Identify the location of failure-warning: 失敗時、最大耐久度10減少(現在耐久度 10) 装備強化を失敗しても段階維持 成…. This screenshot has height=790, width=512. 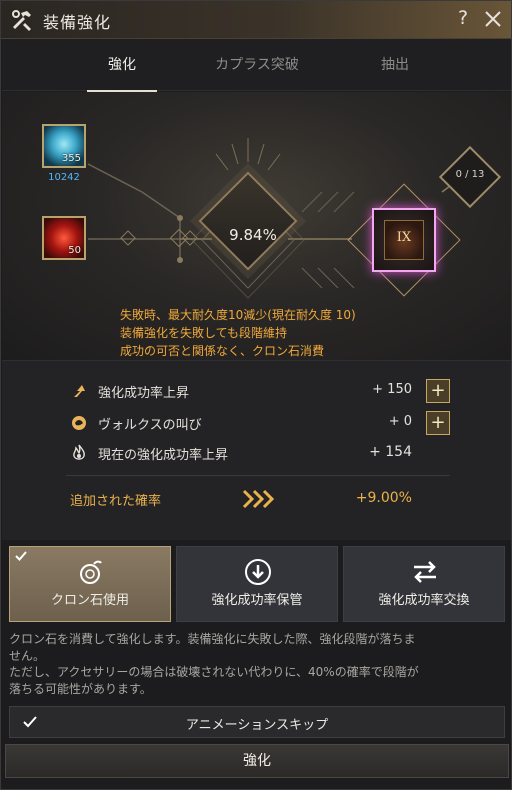
(256, 332).